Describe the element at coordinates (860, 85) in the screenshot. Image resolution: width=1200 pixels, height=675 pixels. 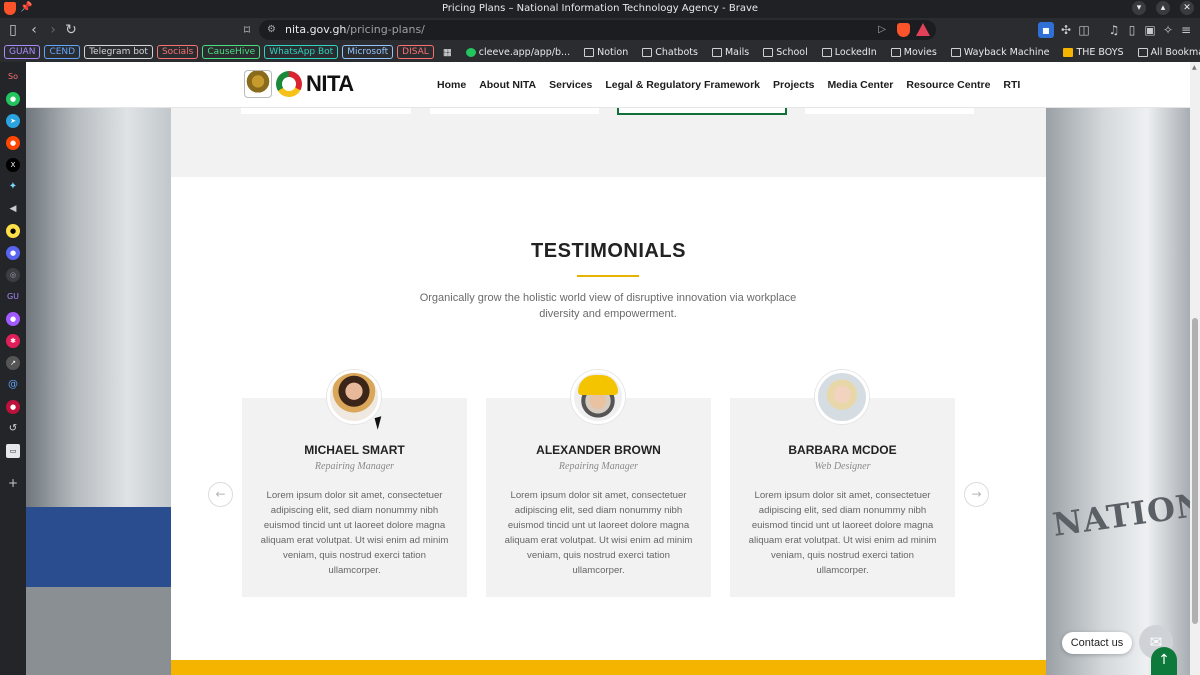
I see `nav-media-center: Media Center` at that location.